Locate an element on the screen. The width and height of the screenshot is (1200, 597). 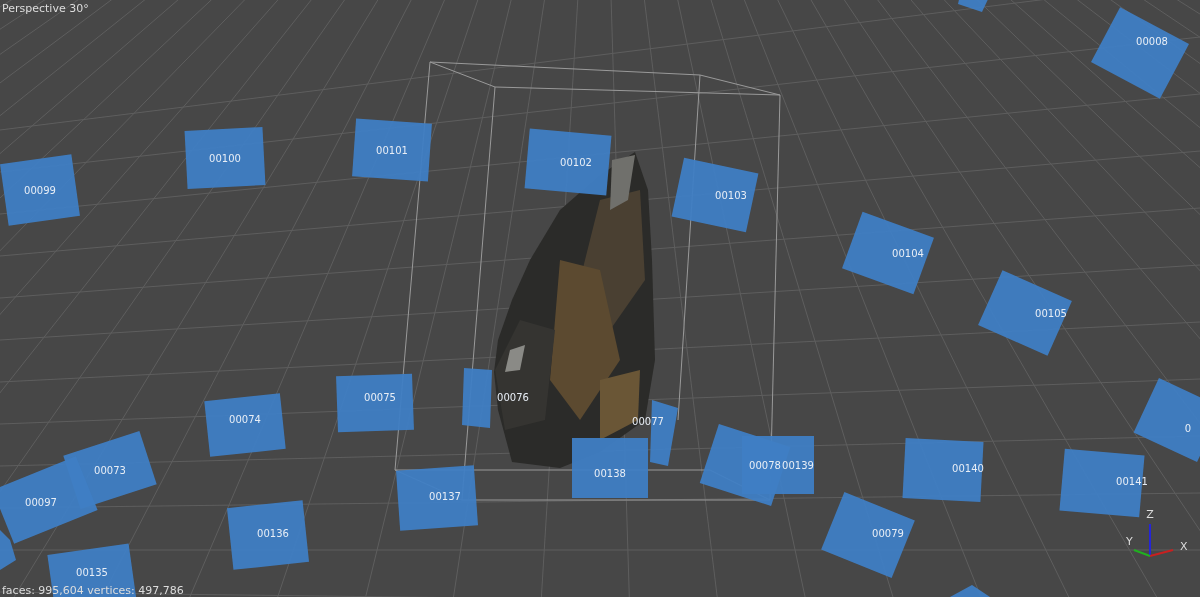
projection-label: Perspective 30° is located at coordinates (45, 8).